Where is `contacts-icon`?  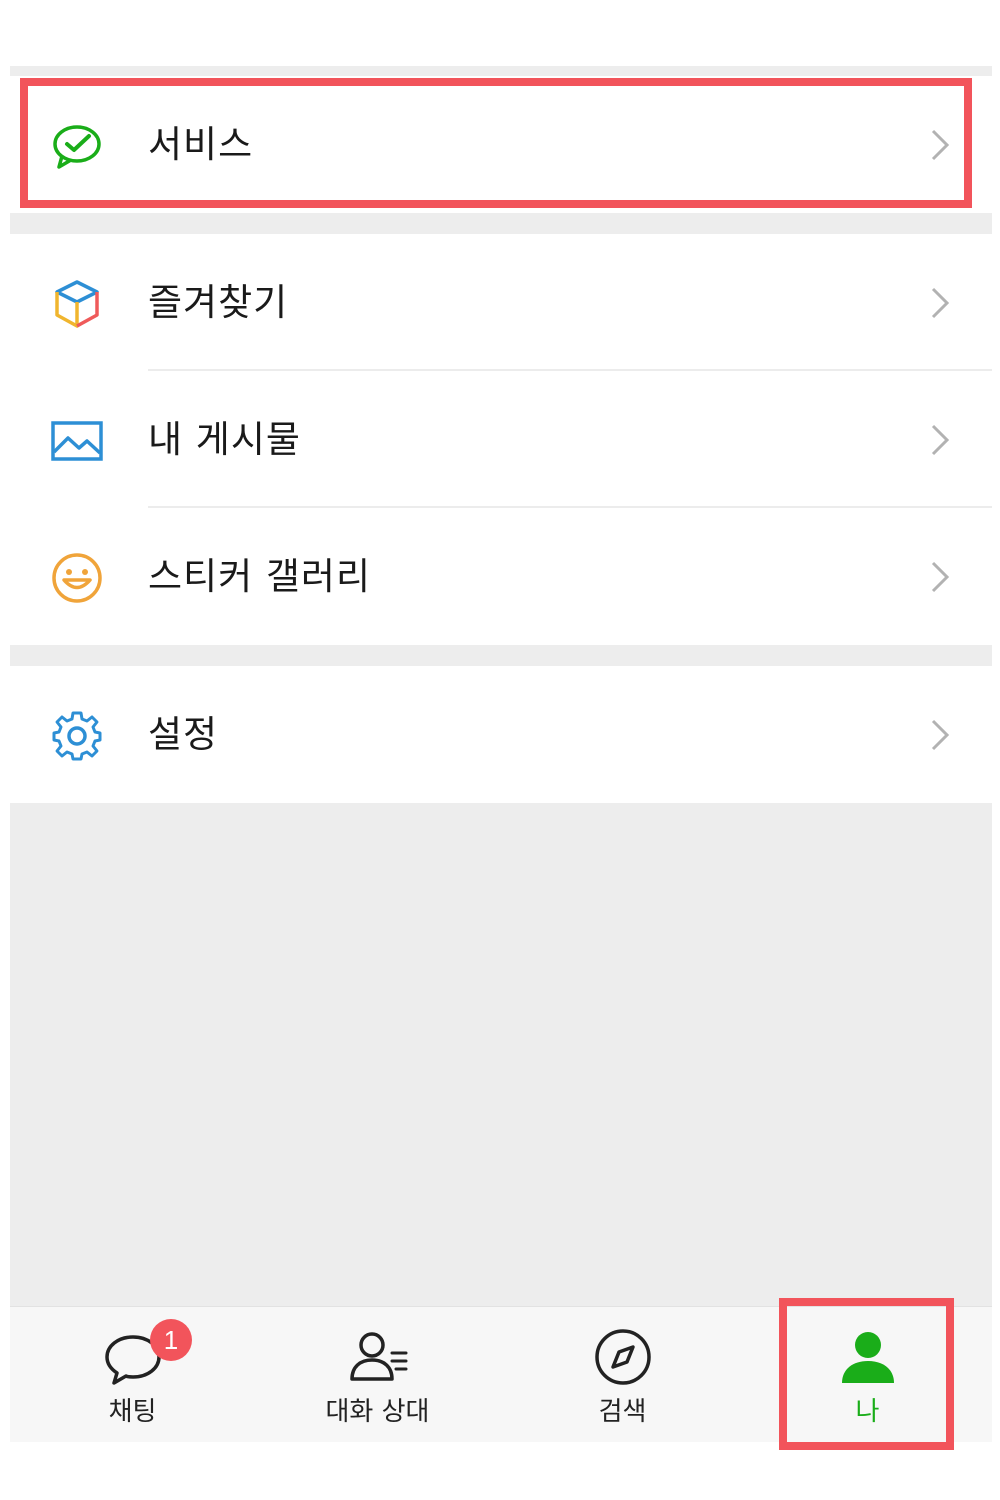 contacts-icon is located at coordinates (378, 1357).